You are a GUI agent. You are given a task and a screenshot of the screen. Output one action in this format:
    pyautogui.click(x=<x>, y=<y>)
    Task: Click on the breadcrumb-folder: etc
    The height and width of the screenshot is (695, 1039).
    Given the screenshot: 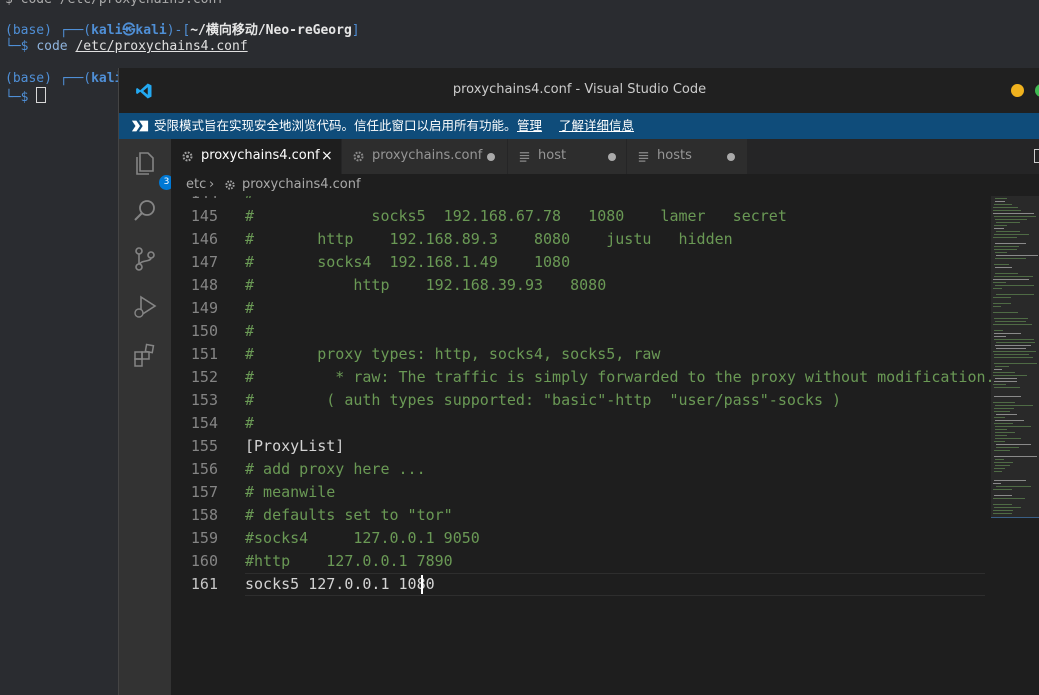 What is the action you would take?
    pyautogui.click(x=196, y=185)
    